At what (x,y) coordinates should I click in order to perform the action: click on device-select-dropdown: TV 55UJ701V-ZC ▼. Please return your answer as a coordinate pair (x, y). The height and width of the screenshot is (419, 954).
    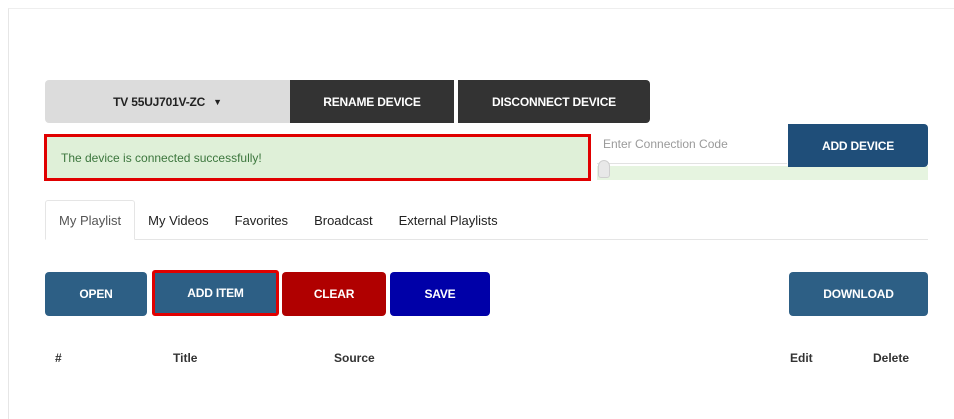
    Looking at the image, I should click on (167, 101).